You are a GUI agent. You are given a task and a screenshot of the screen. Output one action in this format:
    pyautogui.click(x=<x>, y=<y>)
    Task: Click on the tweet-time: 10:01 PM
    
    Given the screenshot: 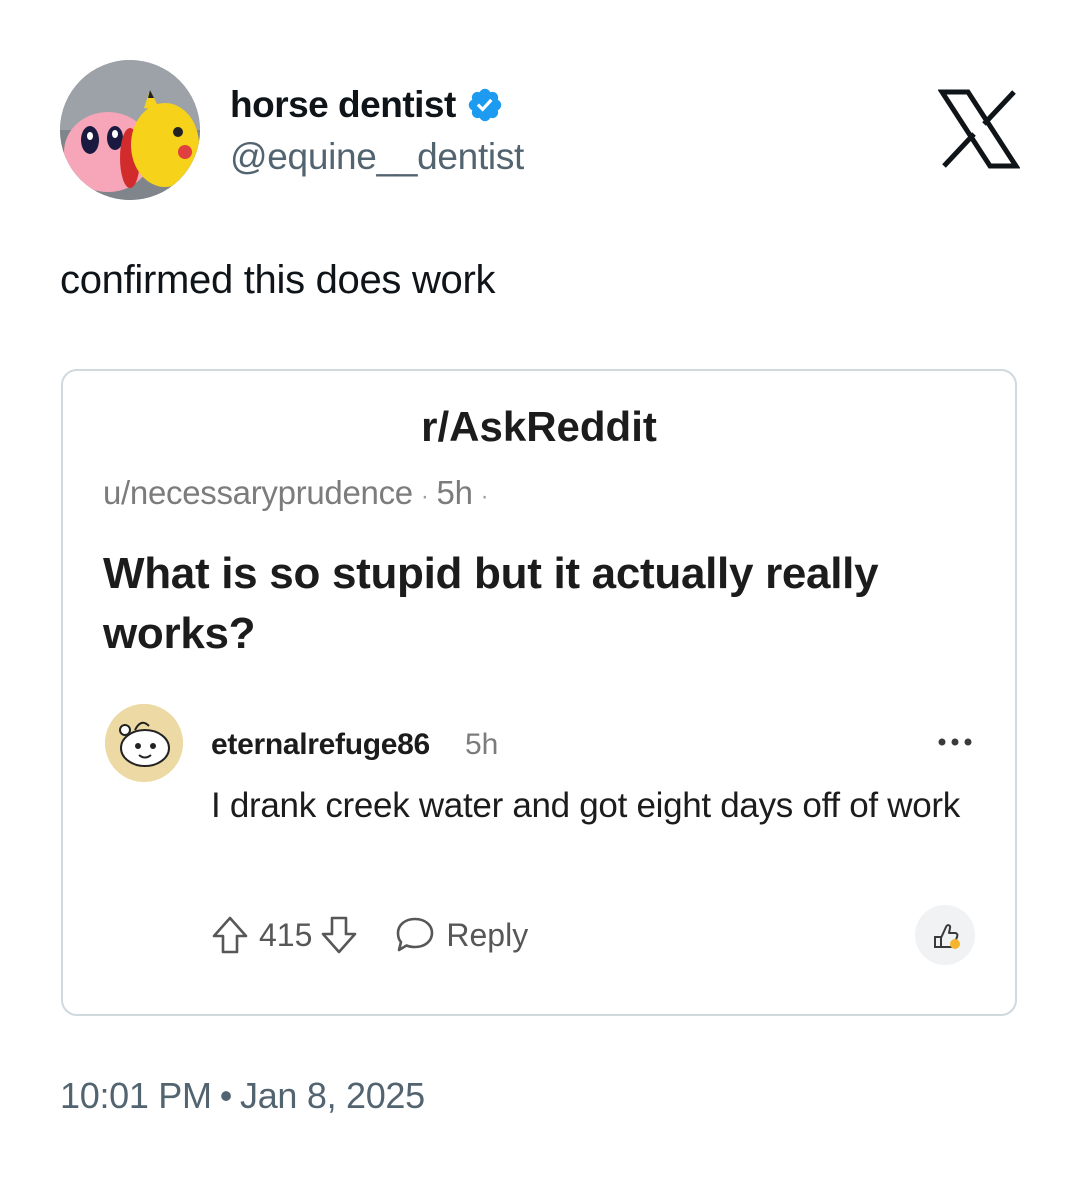 What is the action you would take?
    pyautogui.click(x=136, y=1095)
    